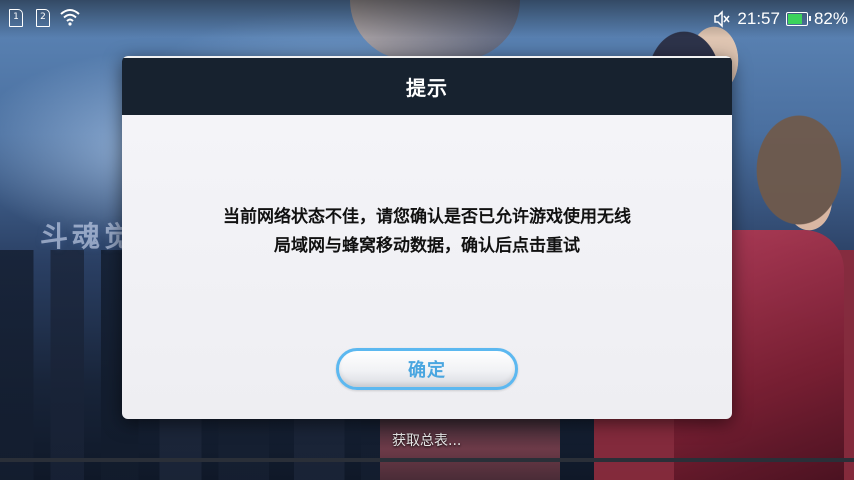  I want to click on confirm-button: 确定, so click(427, 369).